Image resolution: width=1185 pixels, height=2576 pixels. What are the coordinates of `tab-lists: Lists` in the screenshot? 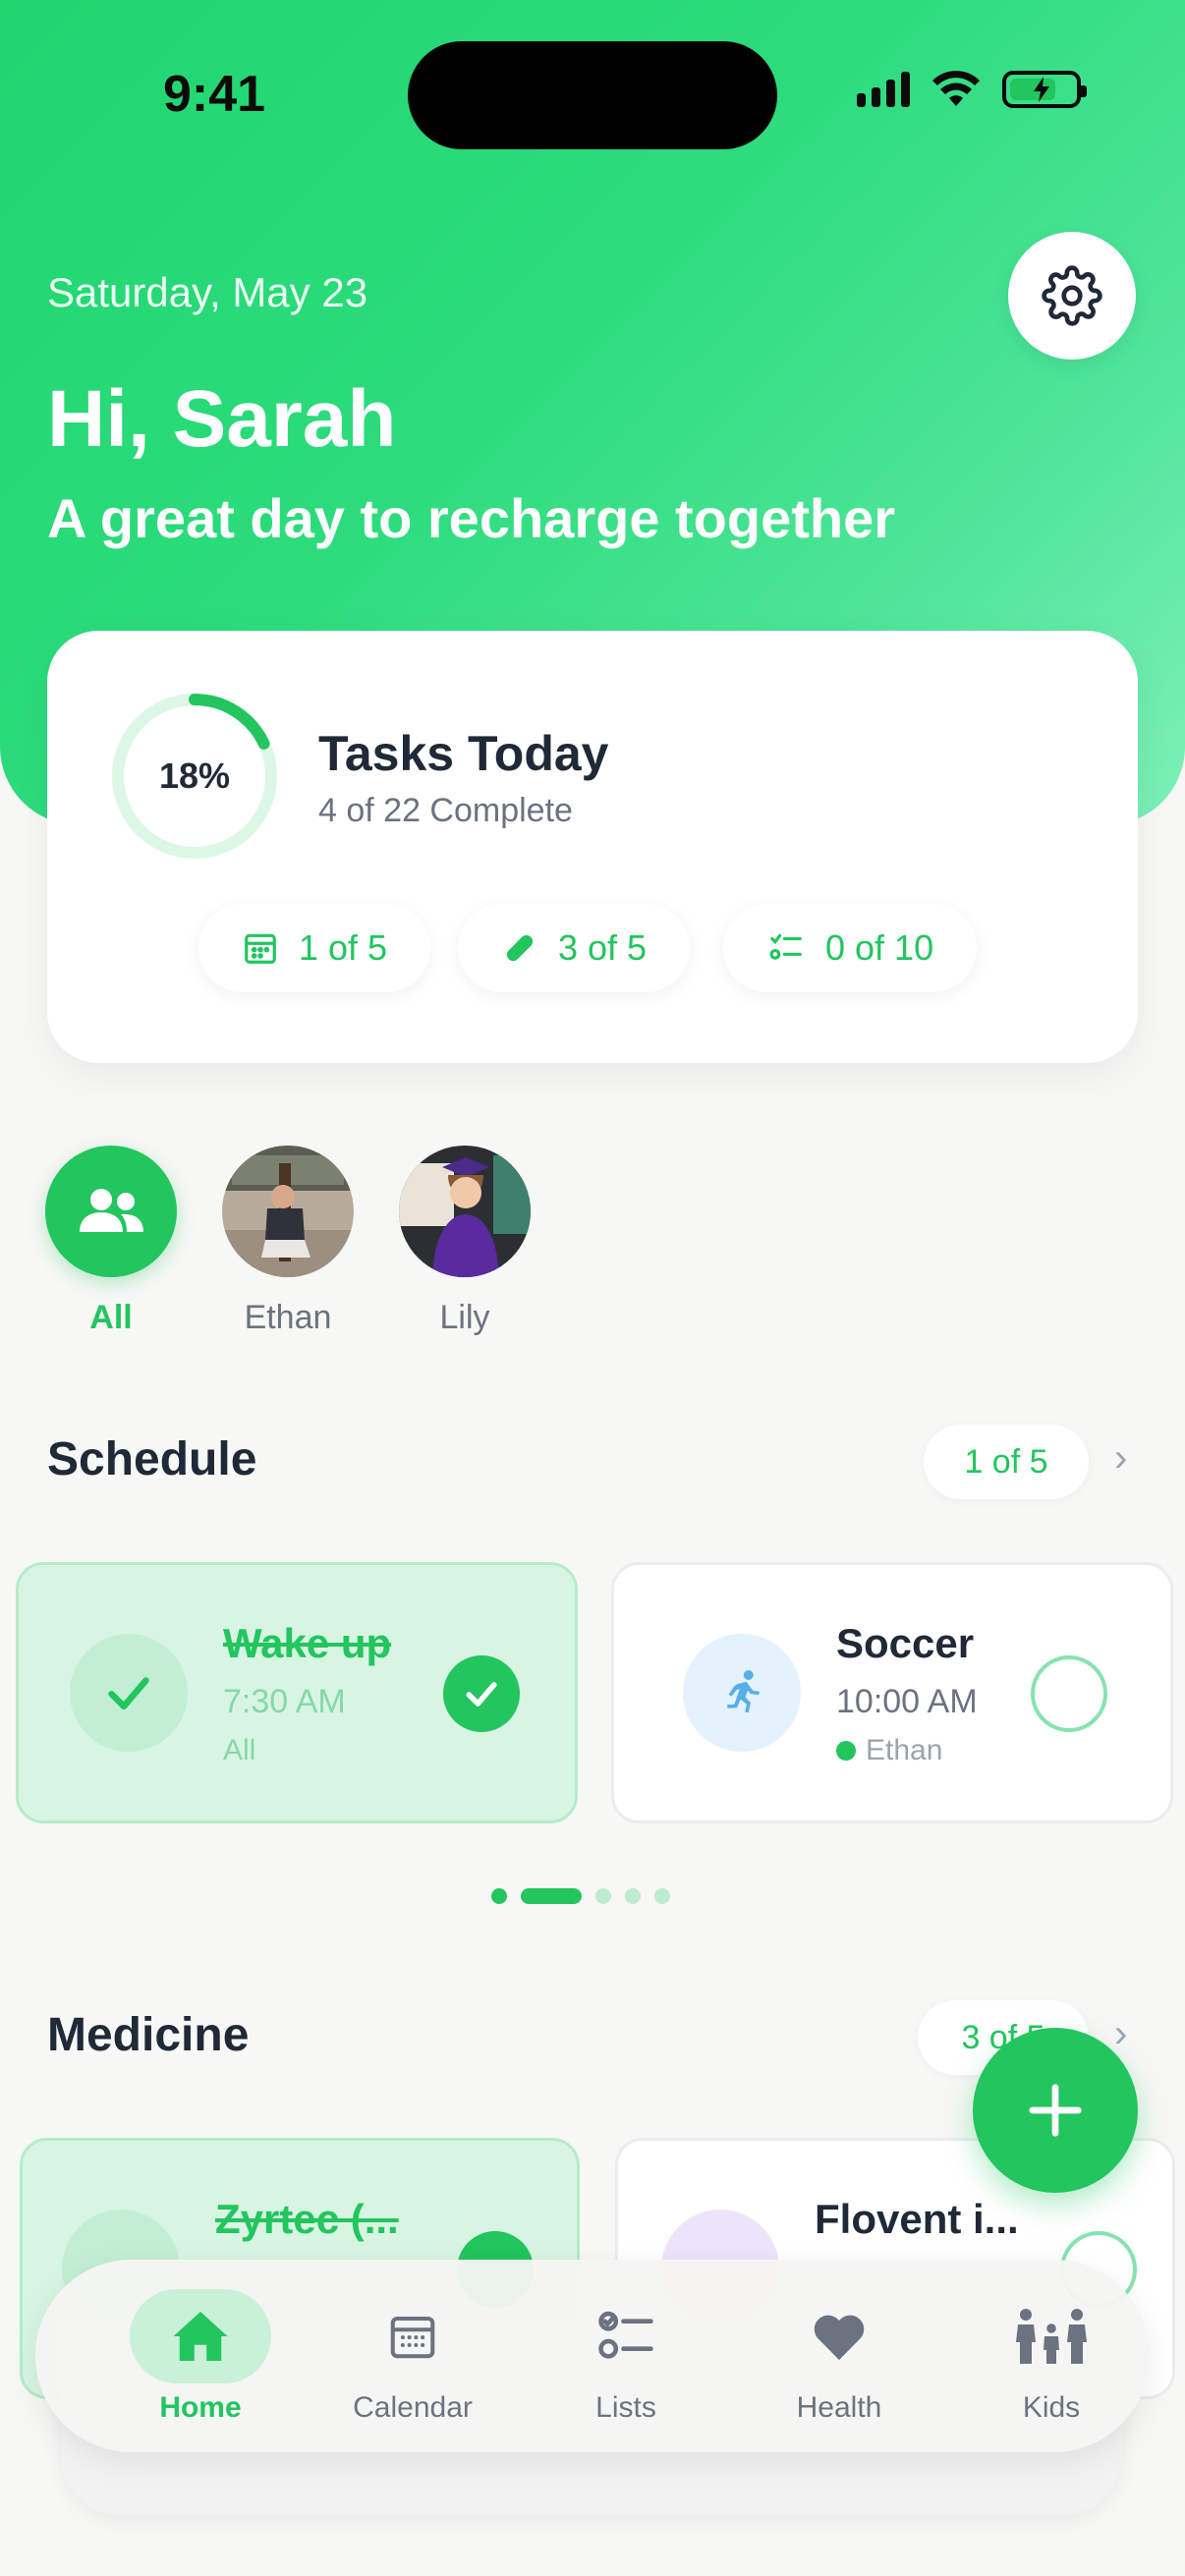 It's located at (625, 2357).